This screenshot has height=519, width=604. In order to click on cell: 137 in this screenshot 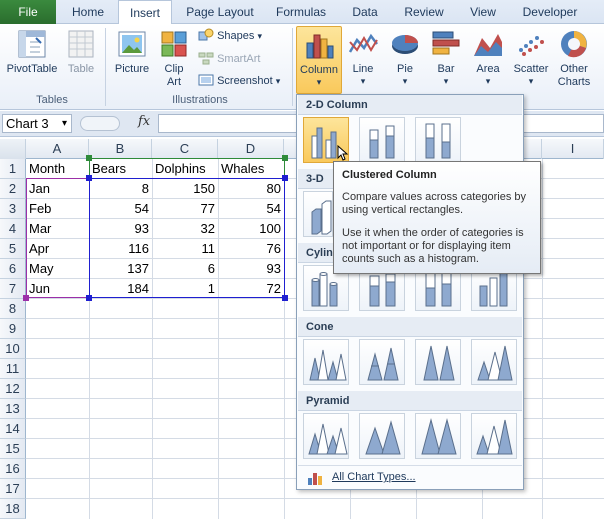, I will do `click(120, 269)`.